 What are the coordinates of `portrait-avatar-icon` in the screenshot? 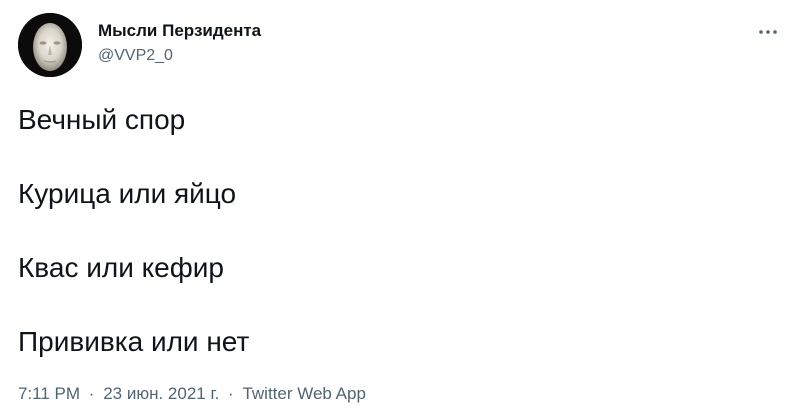 It's located at (50, 45).